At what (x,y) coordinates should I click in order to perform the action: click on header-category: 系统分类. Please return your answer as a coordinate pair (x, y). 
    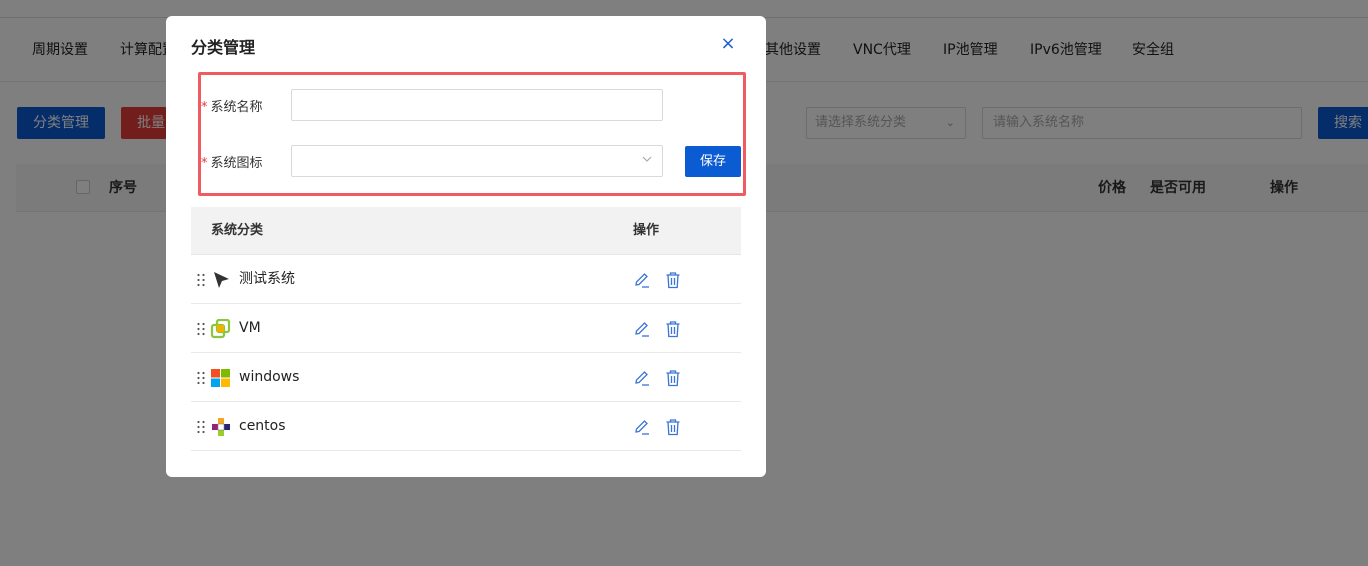
    Looking at the image, I should click on (237, 230).